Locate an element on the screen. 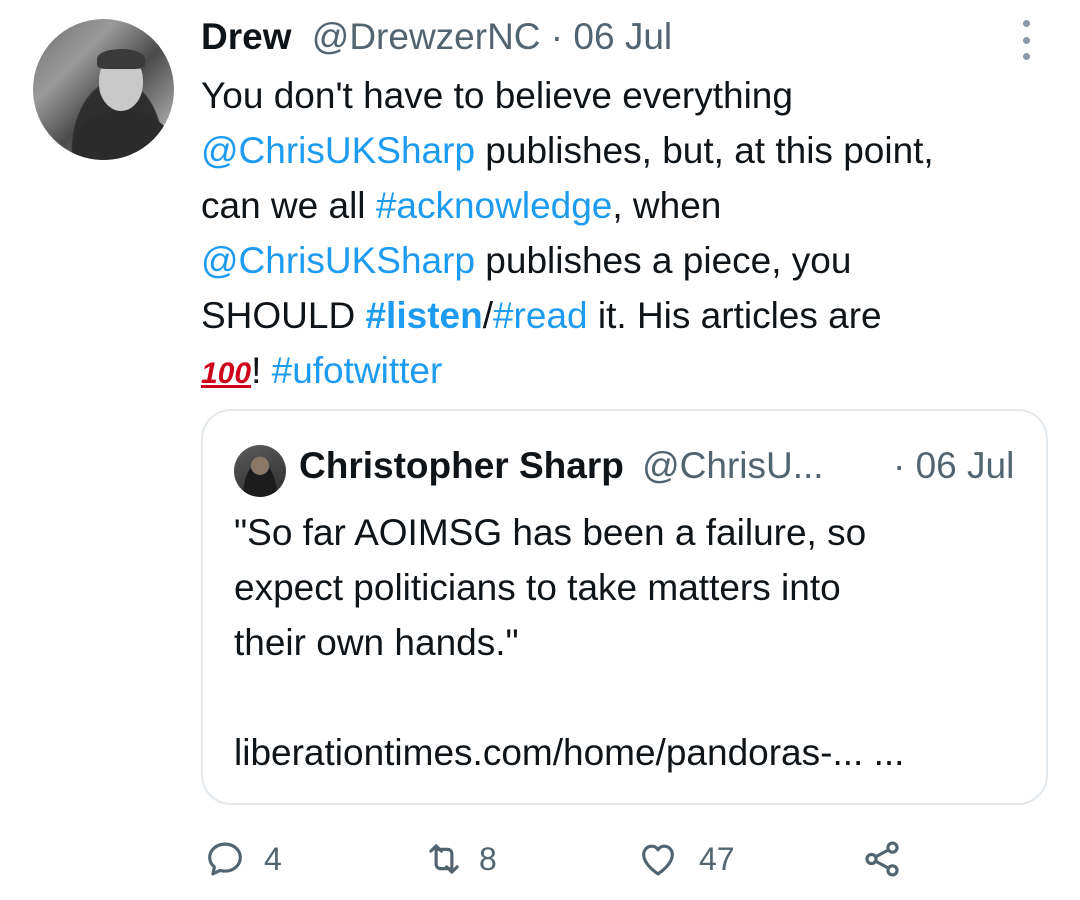 Image resolution: width=1080 pixels, height=900 pixels. share-button is located at coordinates (882, 859).